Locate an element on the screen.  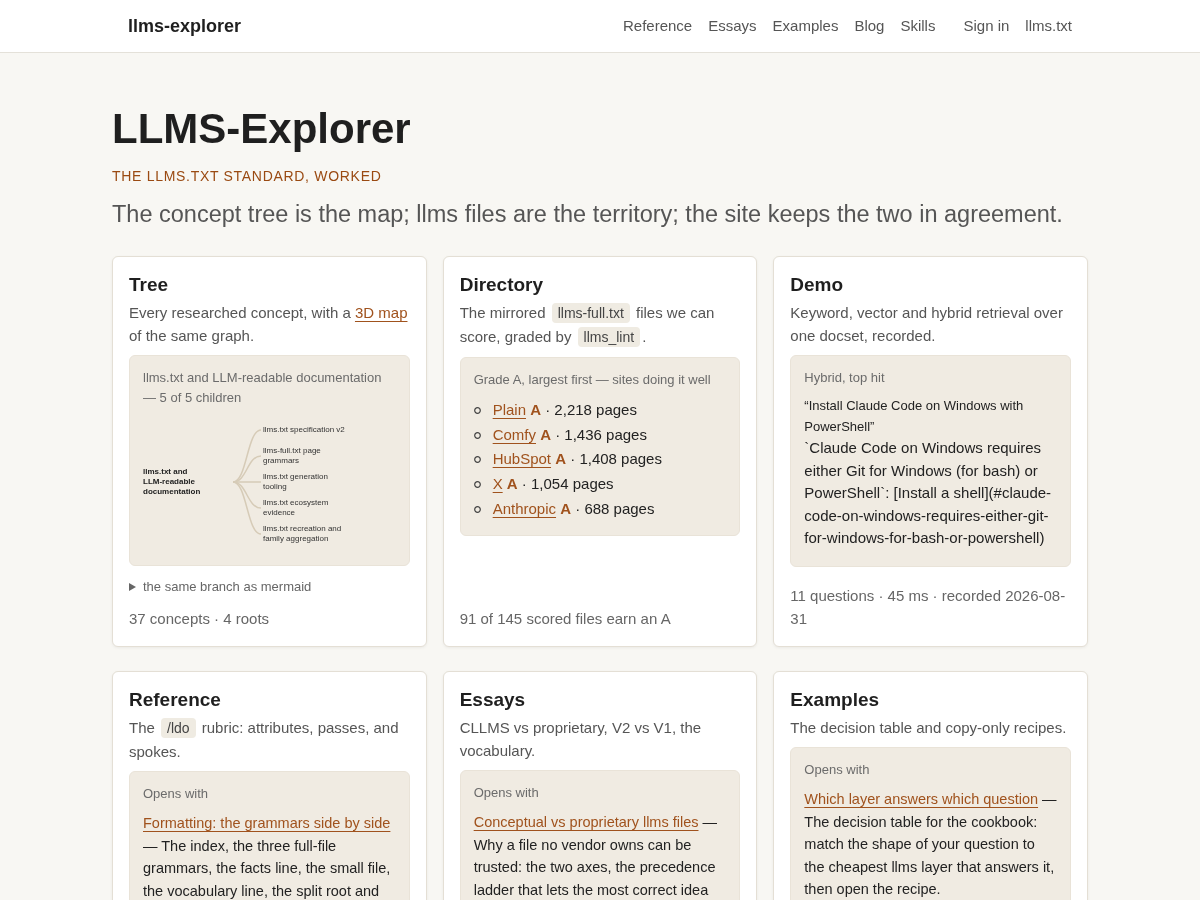
card-footer-note: 37 concepts · 4 roots is located at coordinates (200, 619).